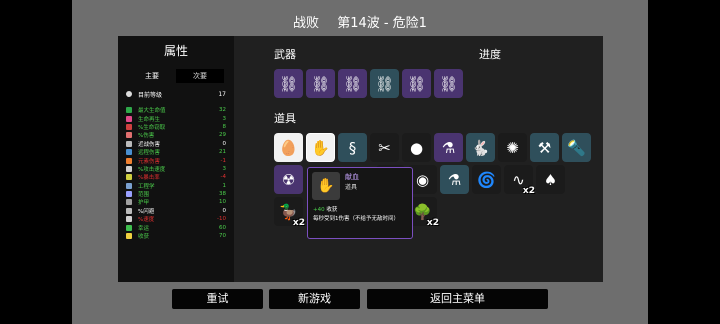  Describe the element at coordinates (222, 194) in the screenshot. I see `stat-value: 38` at that location.